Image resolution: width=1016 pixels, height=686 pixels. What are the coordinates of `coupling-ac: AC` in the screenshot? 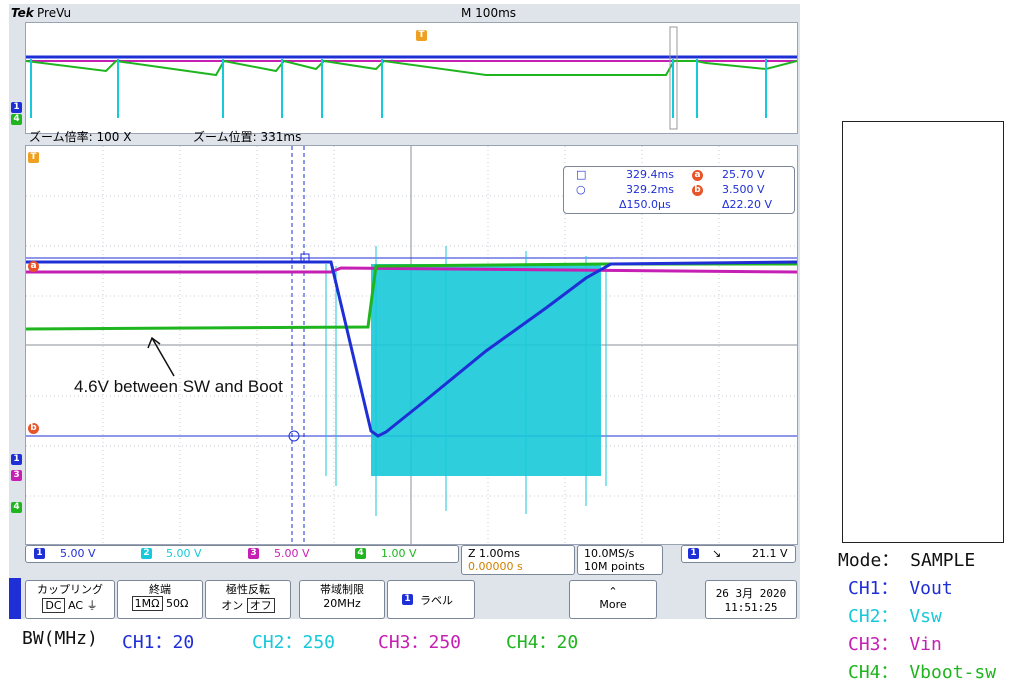 It's located at (75, 605).